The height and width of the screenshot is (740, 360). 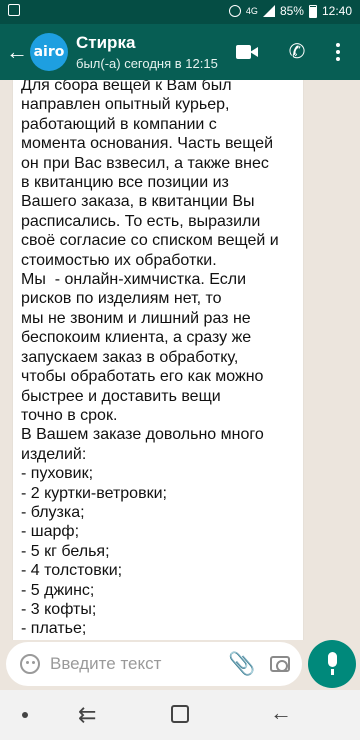 What do you see at coordinates (105, 43) in the screenshot?
I see `contact-name: Стирка` at bounding box center [105, 43].